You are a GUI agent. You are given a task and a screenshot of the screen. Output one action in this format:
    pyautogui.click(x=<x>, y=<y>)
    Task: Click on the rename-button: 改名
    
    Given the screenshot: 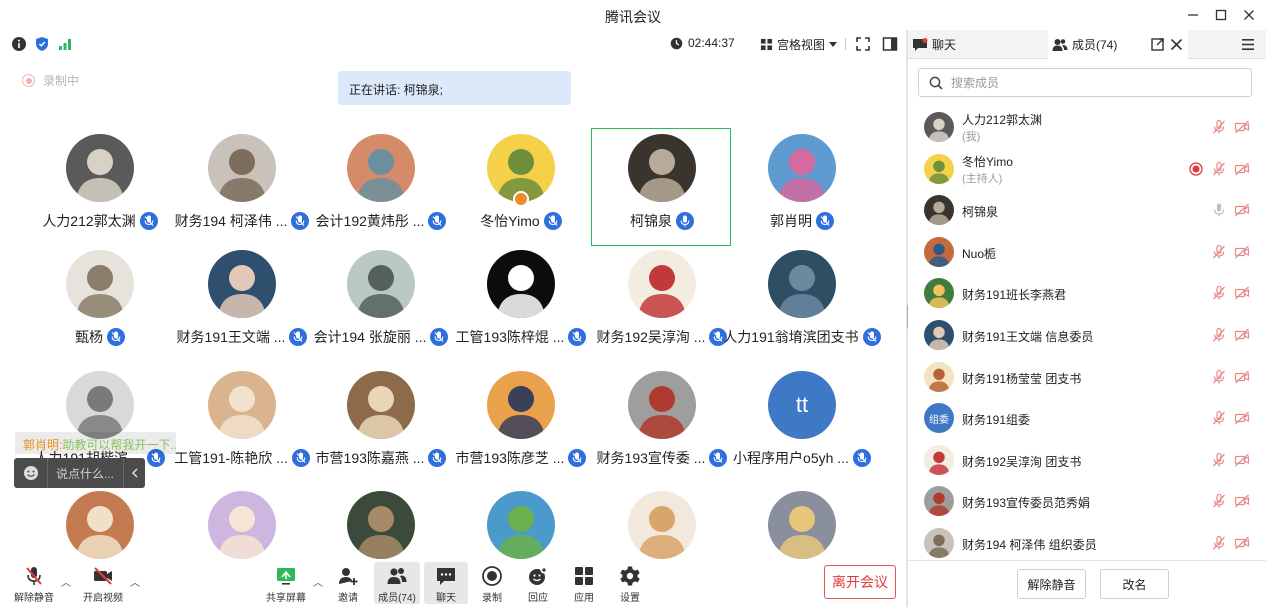 What is the action you would take?
    pyautogui.click(x=1134, y=584)
    